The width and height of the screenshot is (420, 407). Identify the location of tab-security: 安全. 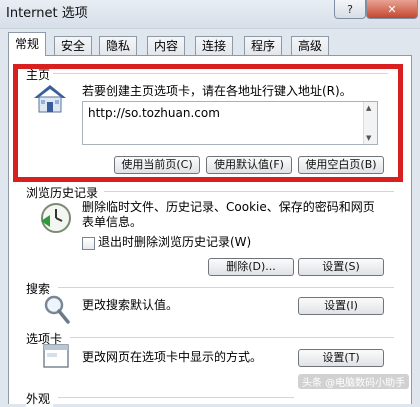
(73, 46).